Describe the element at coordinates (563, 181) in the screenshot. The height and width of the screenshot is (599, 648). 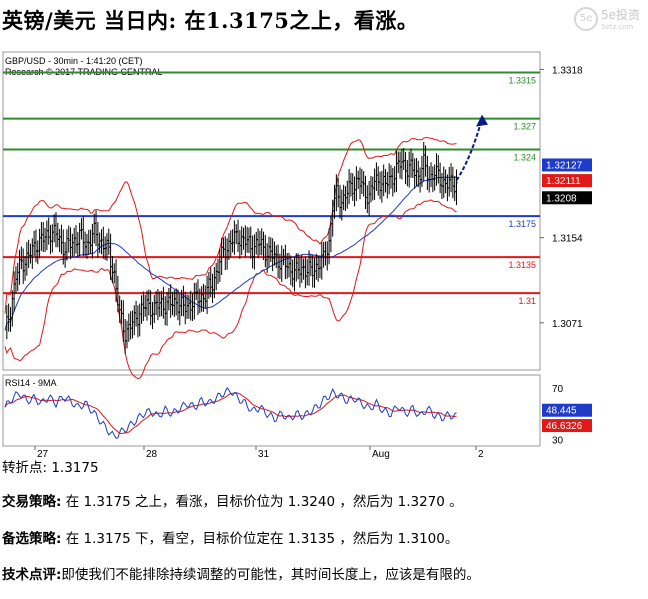
I see `price-tag-label: 1.32111` at that location.